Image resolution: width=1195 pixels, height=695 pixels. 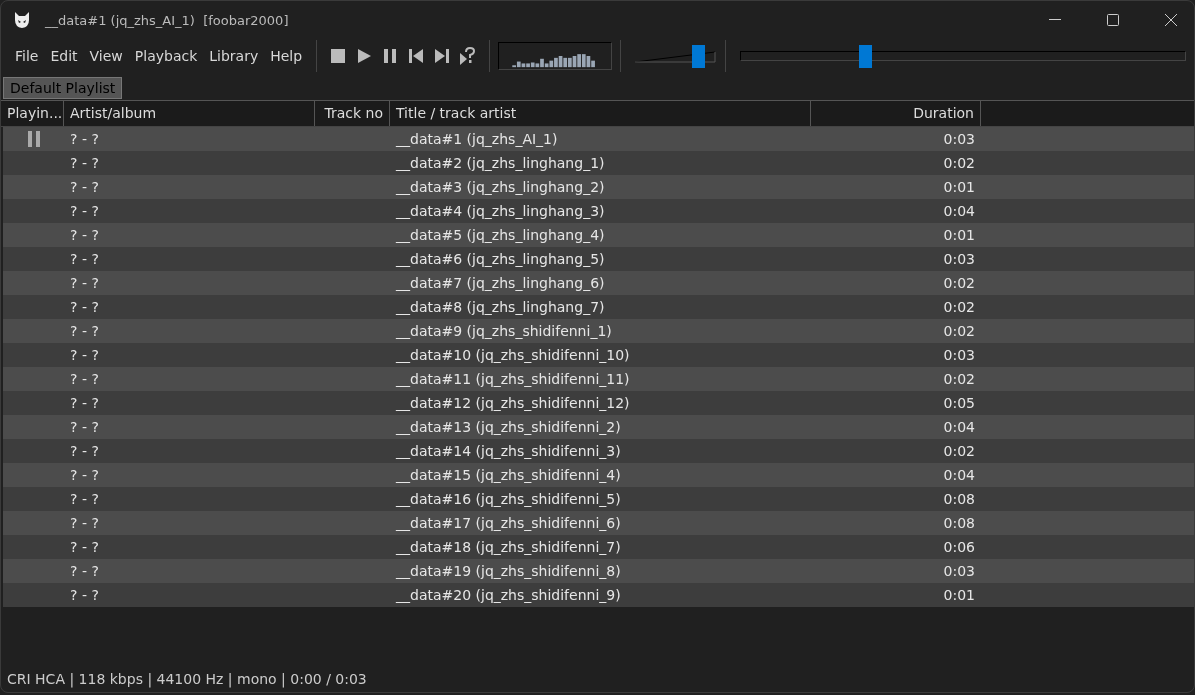 I want to click on duration-cell: 0:08, so click(x=959, y=523).